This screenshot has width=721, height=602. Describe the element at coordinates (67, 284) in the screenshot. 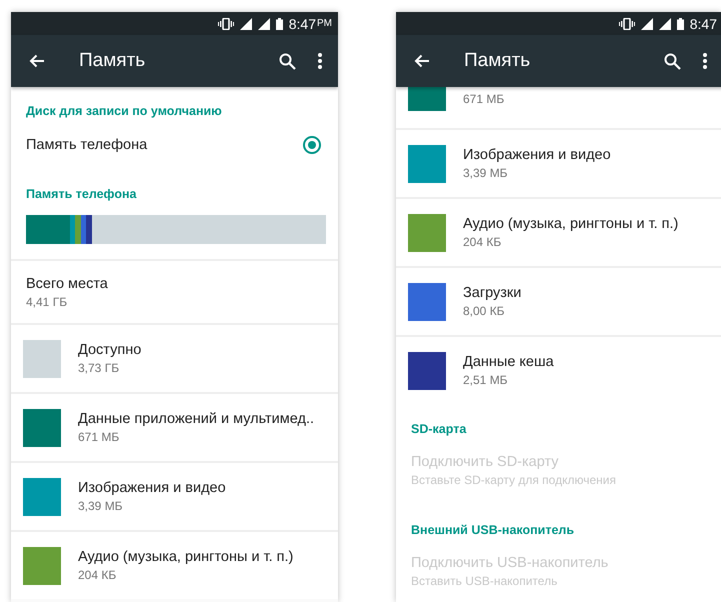

I see `total-label: Всего места` at that location.